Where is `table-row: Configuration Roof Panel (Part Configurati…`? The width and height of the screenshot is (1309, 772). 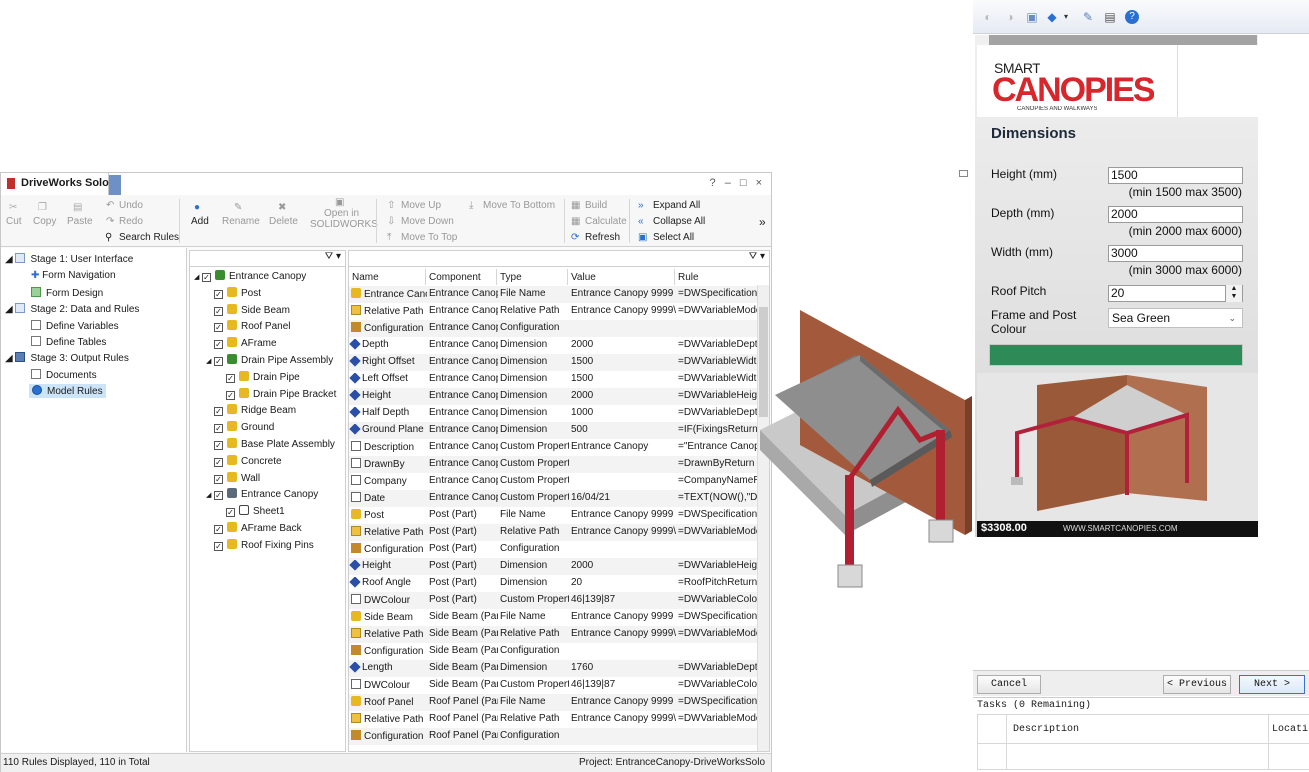 table-row: Configuration Roof Panel (Part Configurati… is located at coordinates (553, 736).